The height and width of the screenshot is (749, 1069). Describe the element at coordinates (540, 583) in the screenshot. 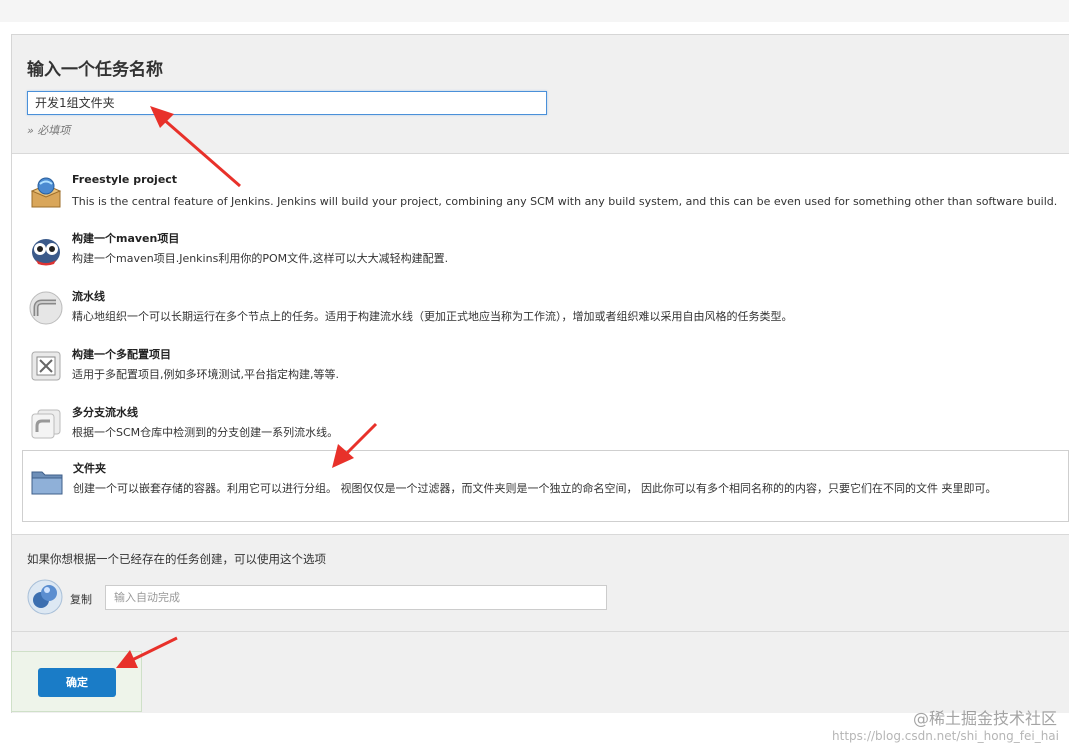

I see `copy-from-section: 如果你想根据一个已经存在的任务创建，可以使用这个选项 复制 输入自动完成` at that location.